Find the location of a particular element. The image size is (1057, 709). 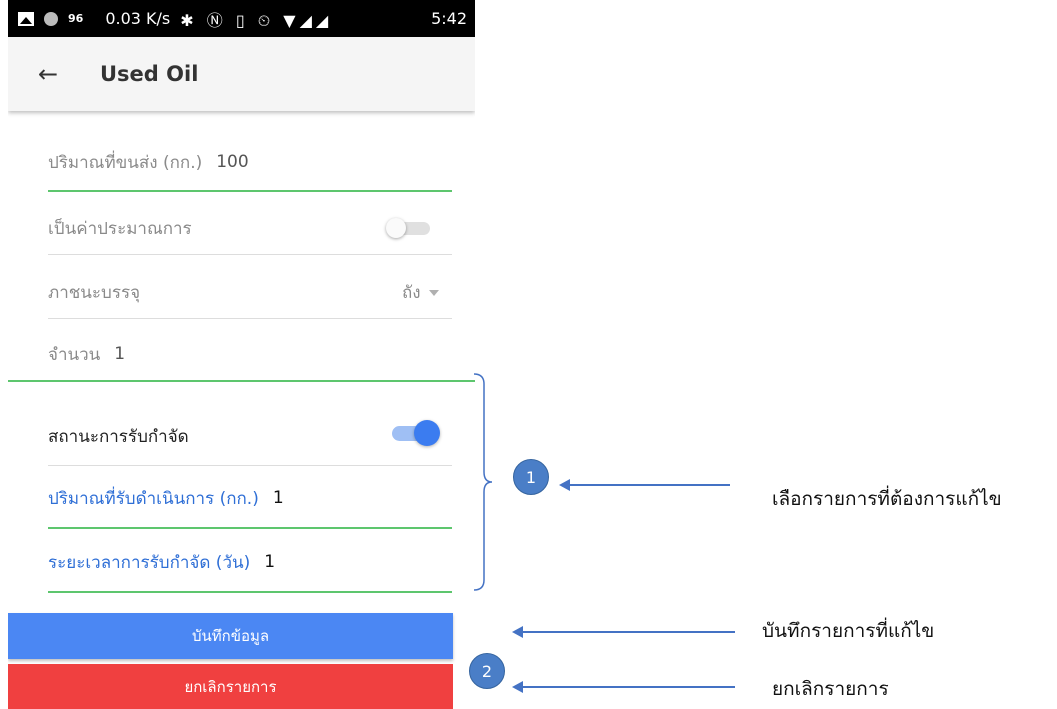

image-notification-icon is located at coordinates (26, 18).